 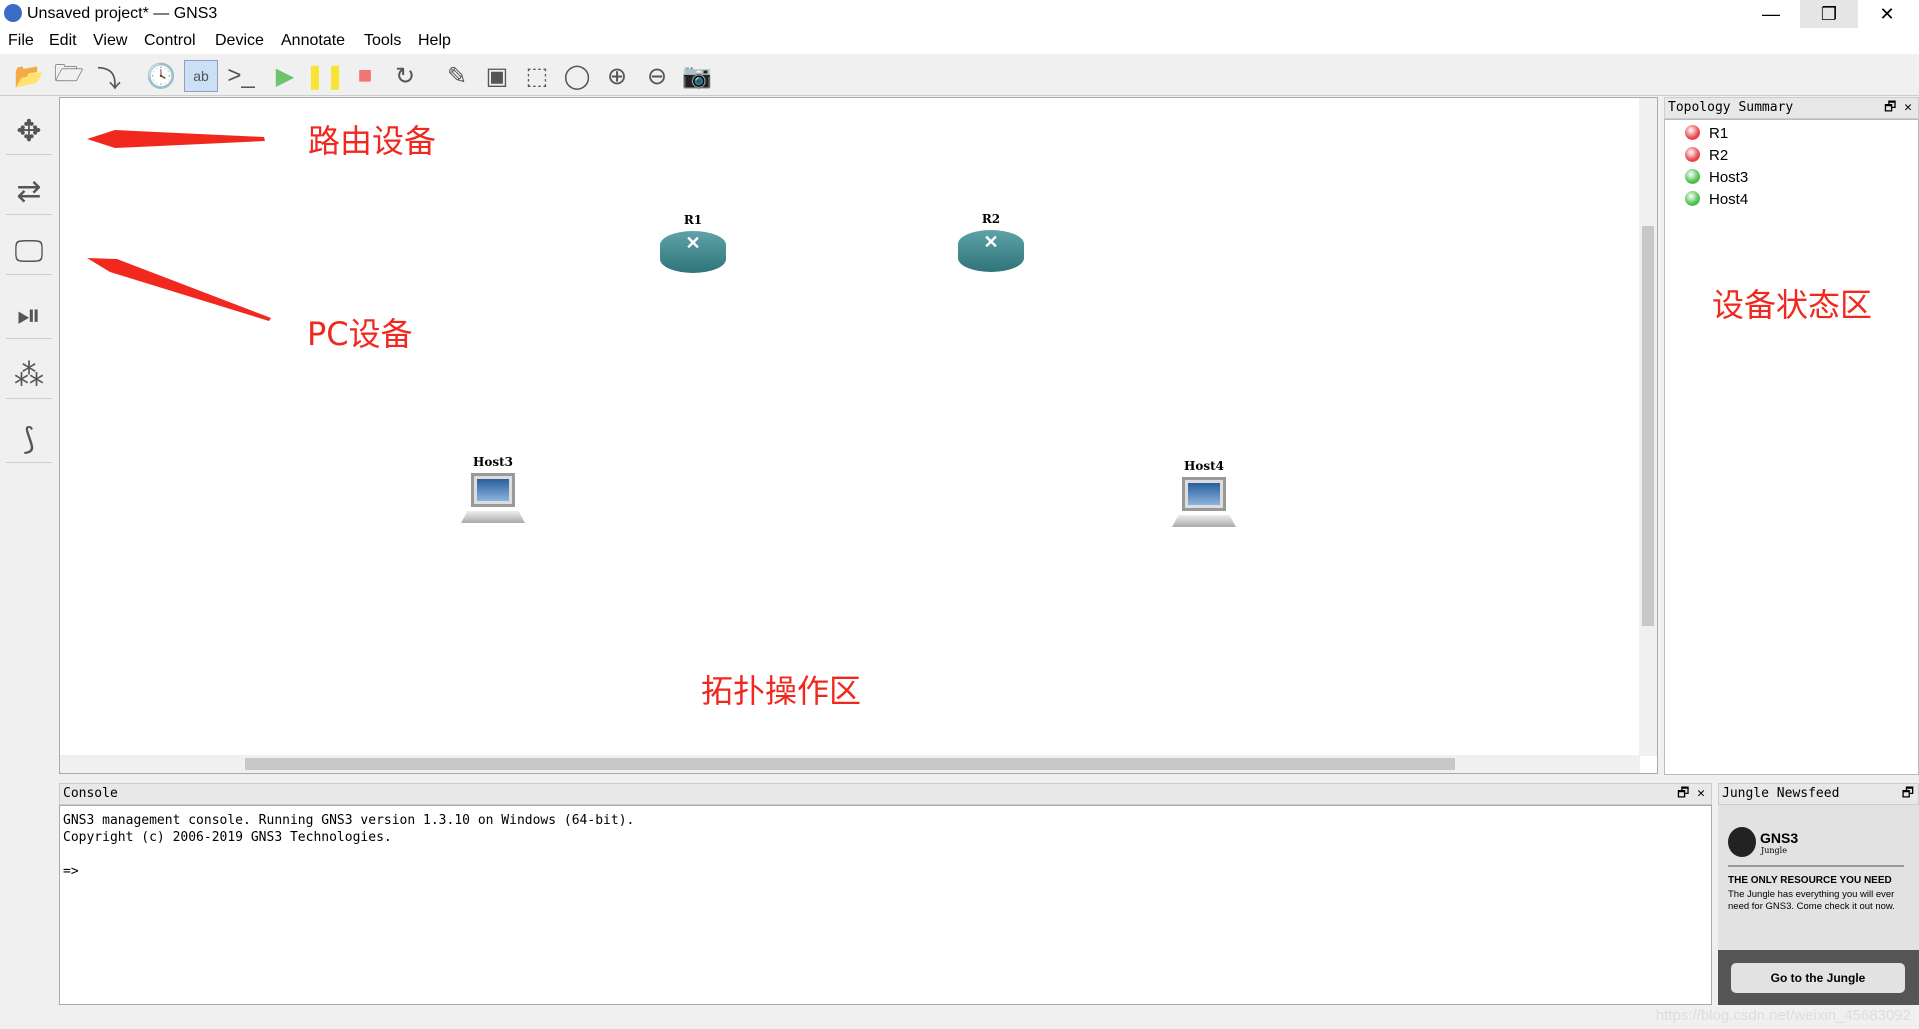 I want to click on all-devices-icon: ⁂, so click(x=29, y=376).